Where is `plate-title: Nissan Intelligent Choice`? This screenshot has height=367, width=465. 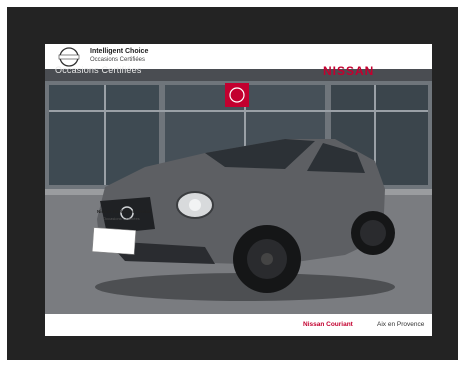
plate-title: Nissan Intelligent Choice is located at coordinates (124, 211).